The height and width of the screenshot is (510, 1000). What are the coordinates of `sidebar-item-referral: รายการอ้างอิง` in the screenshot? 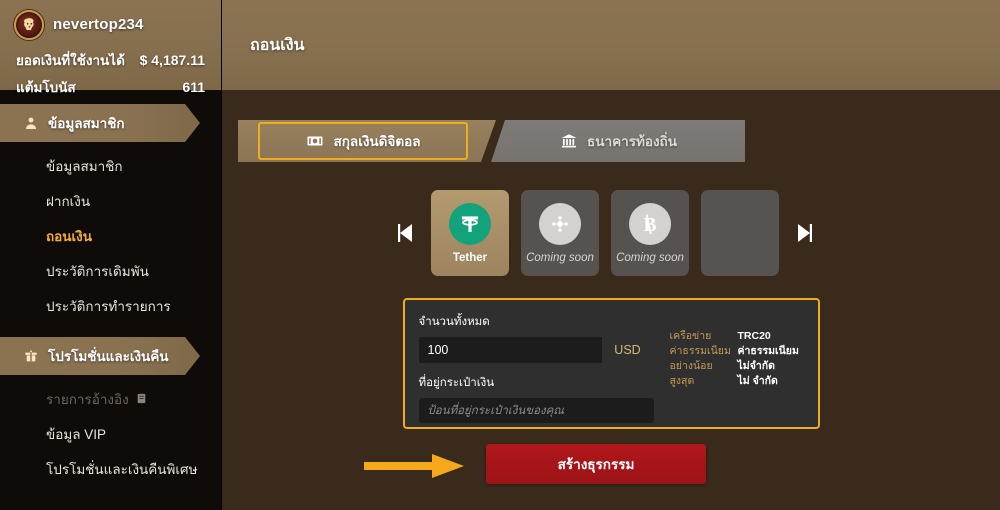 It's located at (110, 398).